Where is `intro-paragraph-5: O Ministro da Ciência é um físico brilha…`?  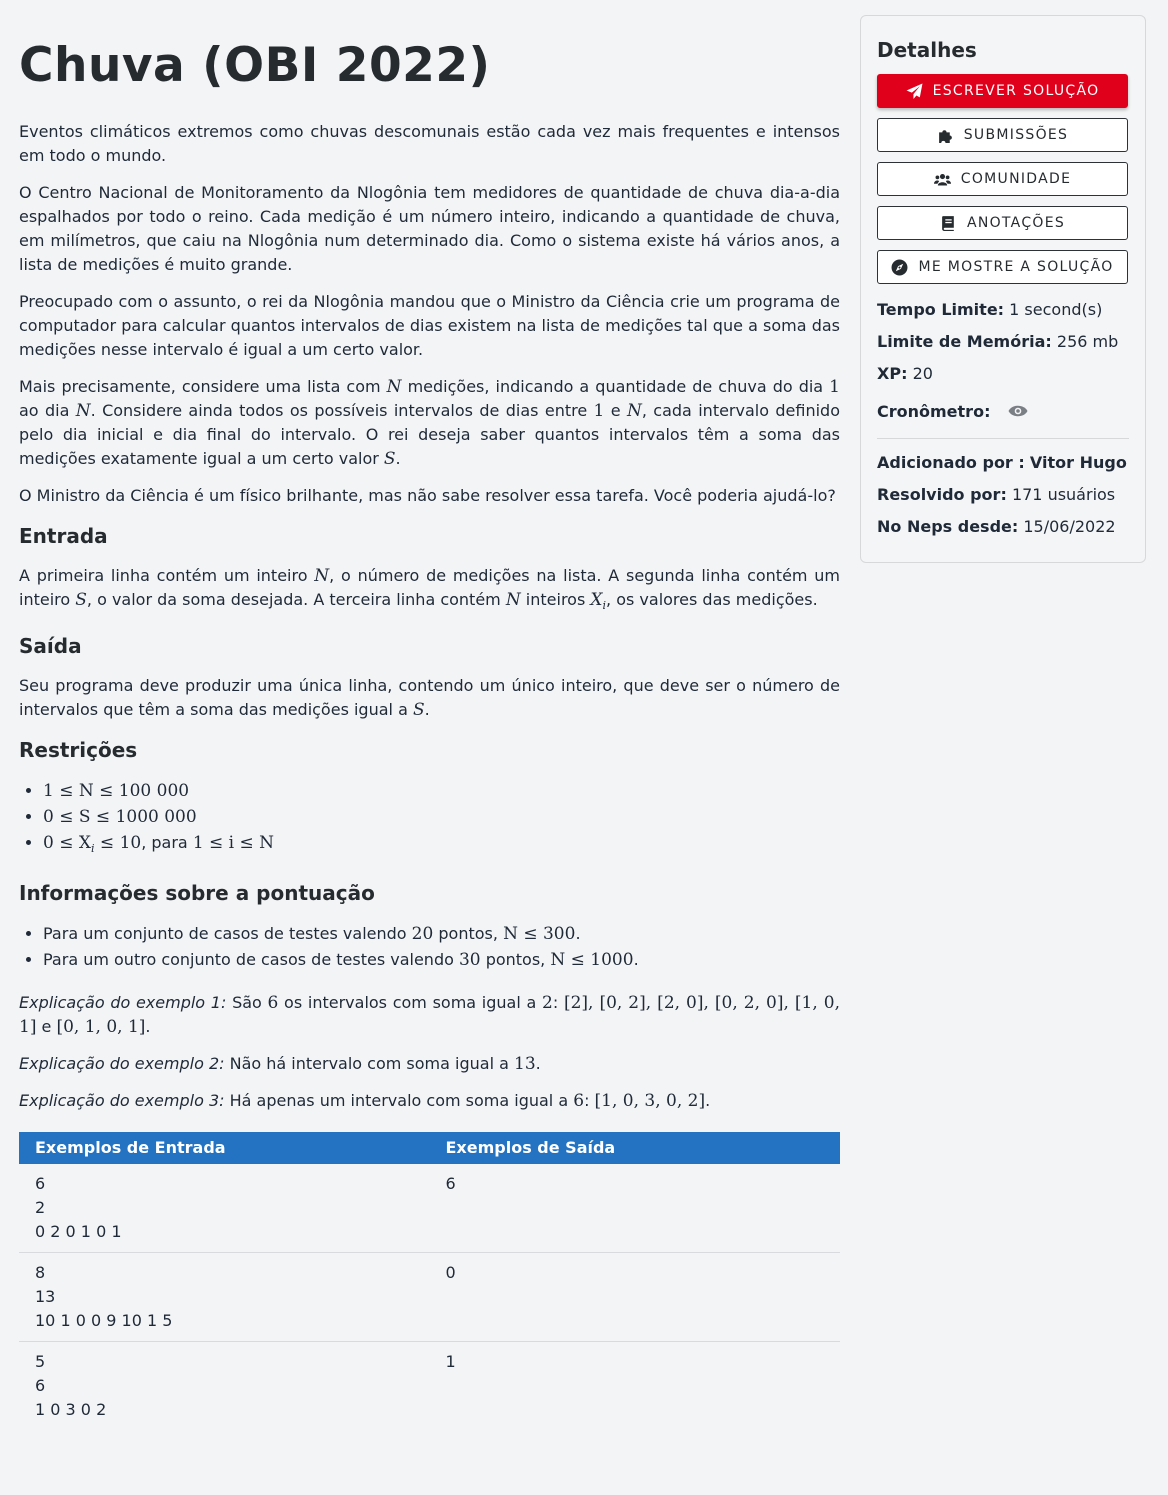 intro-paragraph-5: O Ministro da Ciência é um físico brilha… is located at coordinates (427, 495).